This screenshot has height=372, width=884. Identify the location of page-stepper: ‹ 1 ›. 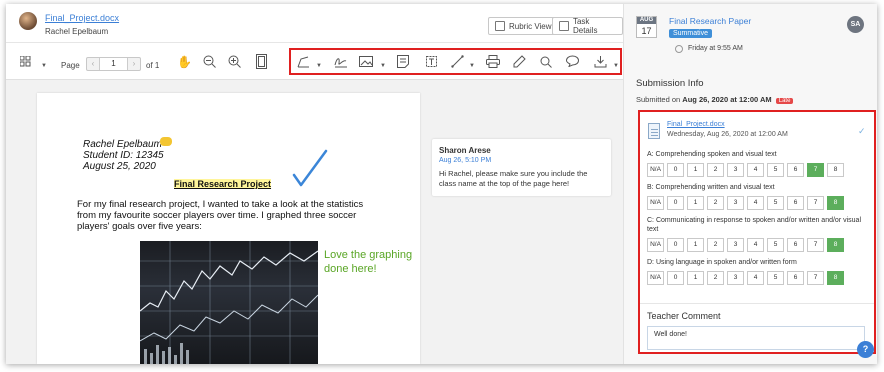
(113, 64).